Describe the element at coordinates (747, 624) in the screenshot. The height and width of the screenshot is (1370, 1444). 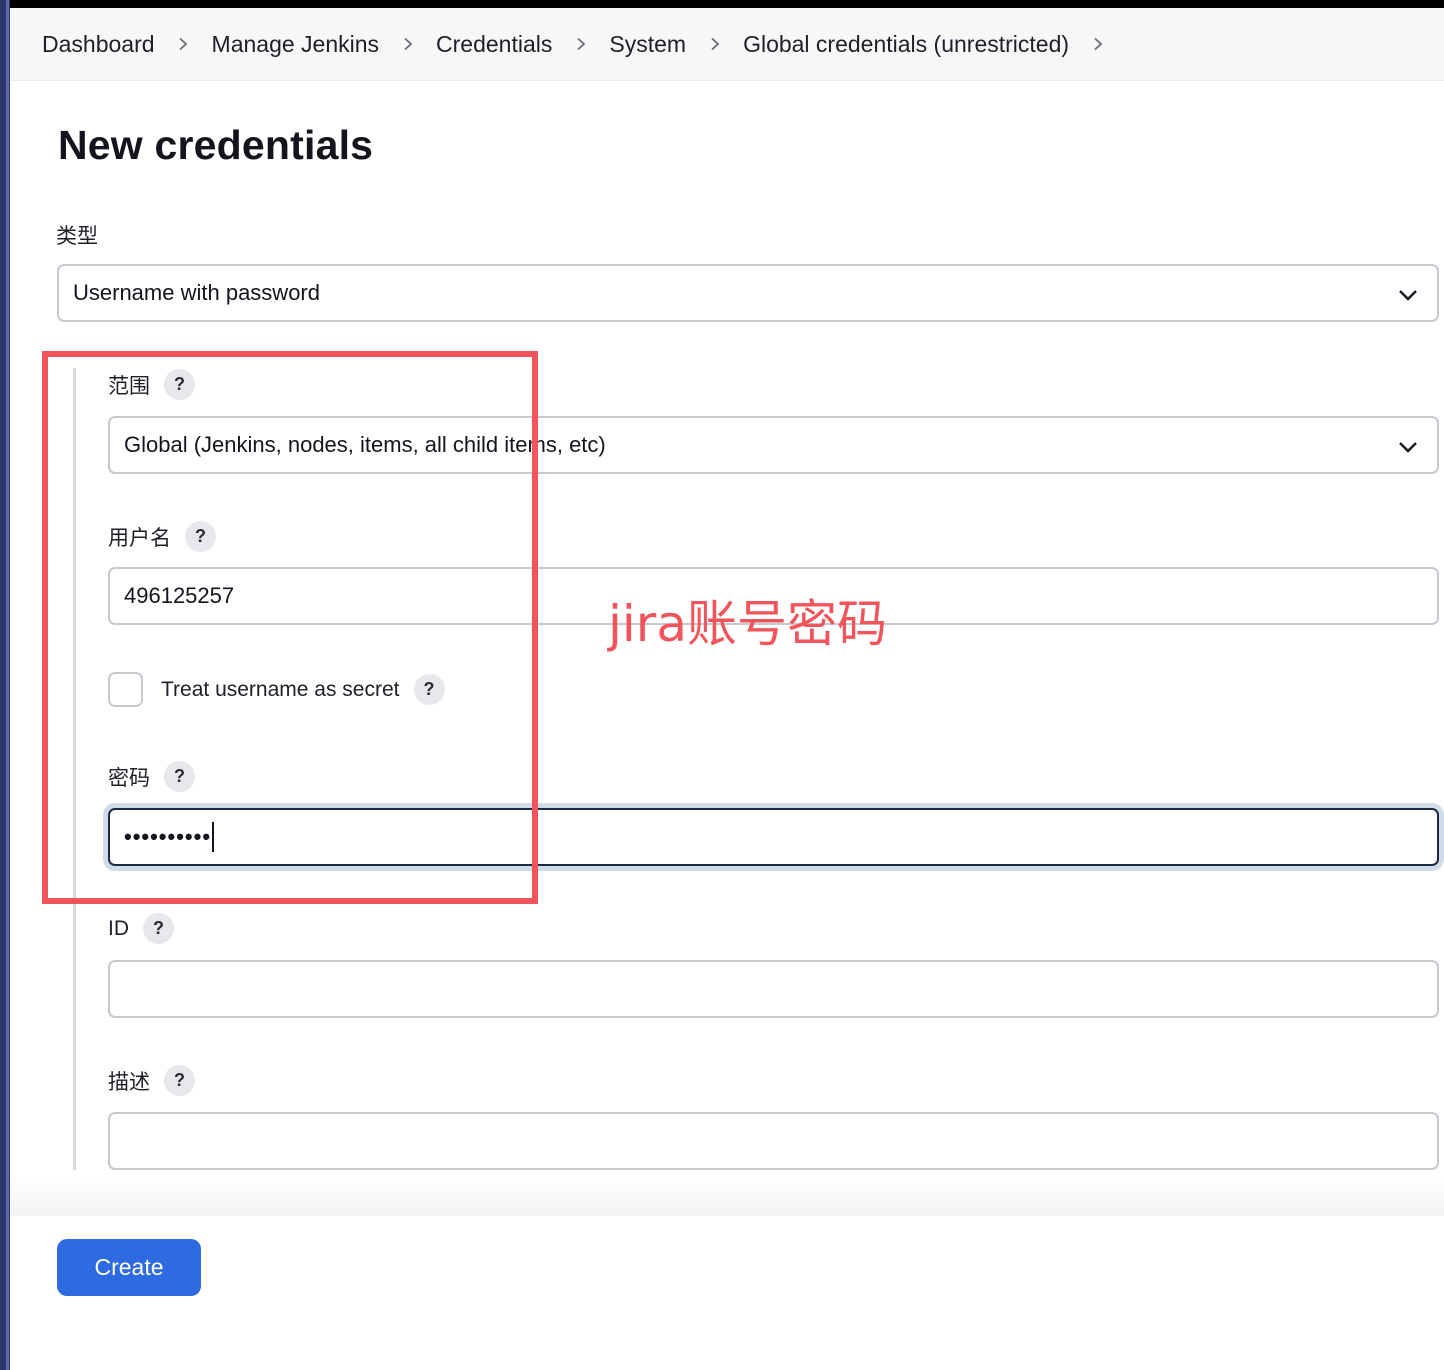
I see `annotation-text: jira账号密码` at that location.